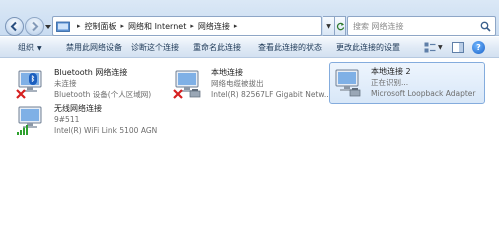 This screenshot has width=499, height=250. Describe the element at coordinates (106, 130) in the screenshot. I see `connection-device: Intel(R) WiFi Link 5100 AGN` at that location.